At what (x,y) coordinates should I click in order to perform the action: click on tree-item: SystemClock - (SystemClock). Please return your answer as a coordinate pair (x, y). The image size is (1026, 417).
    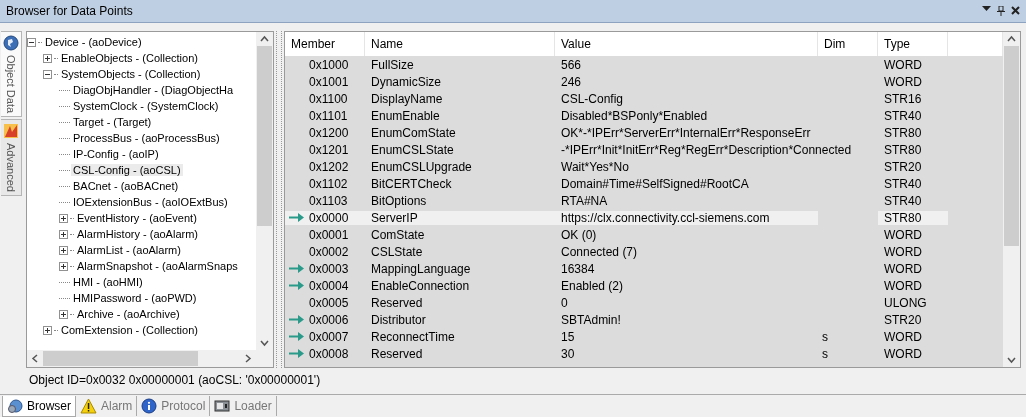
    Looking at the image, I should click on (146, 106).